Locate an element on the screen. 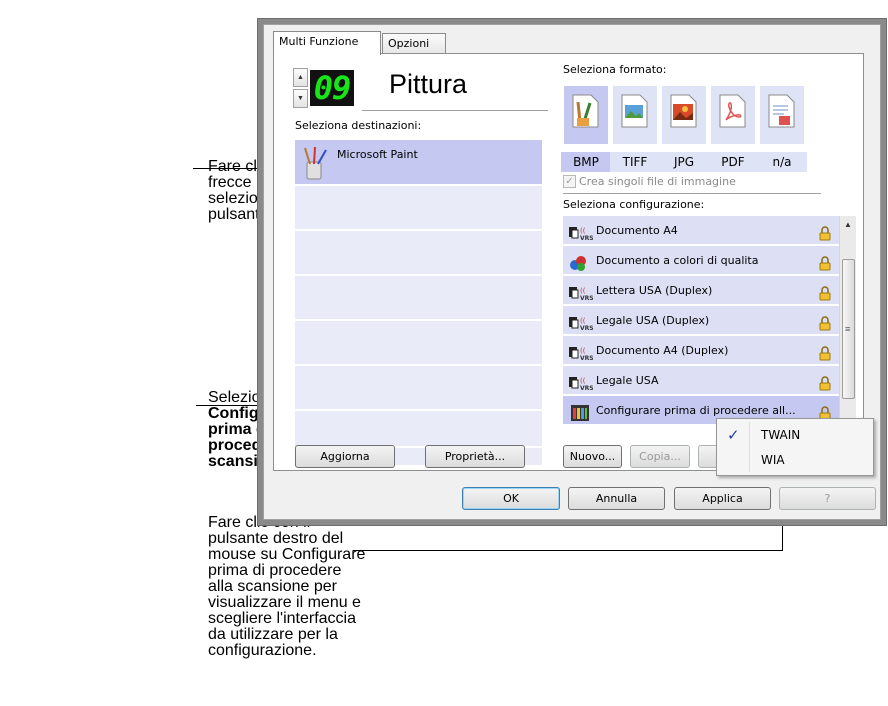  format-label-tiff: TIFF is located at coordinates (635, 162).